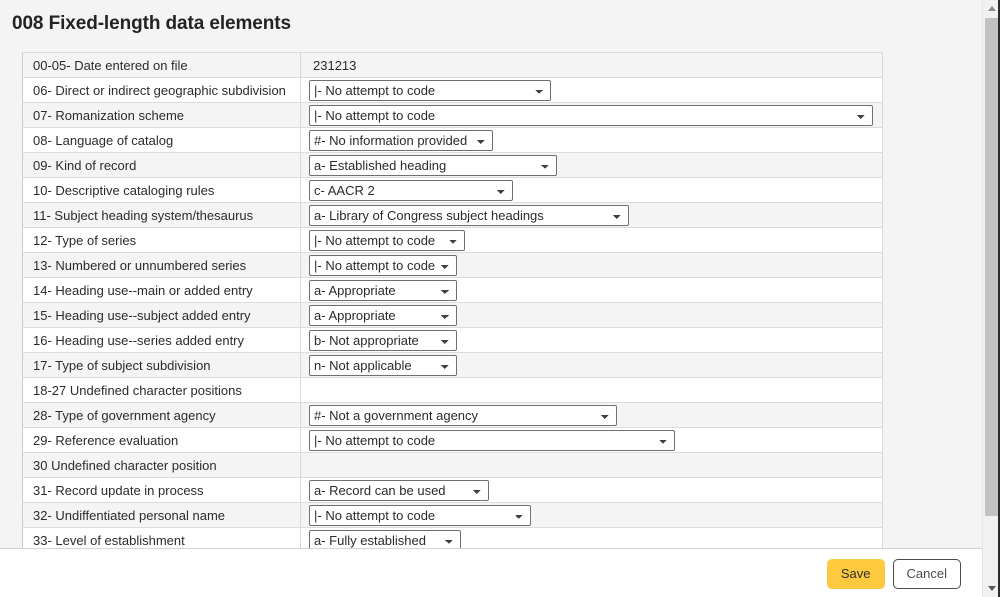  I want to click on save-button: Save, so click(855, 574).